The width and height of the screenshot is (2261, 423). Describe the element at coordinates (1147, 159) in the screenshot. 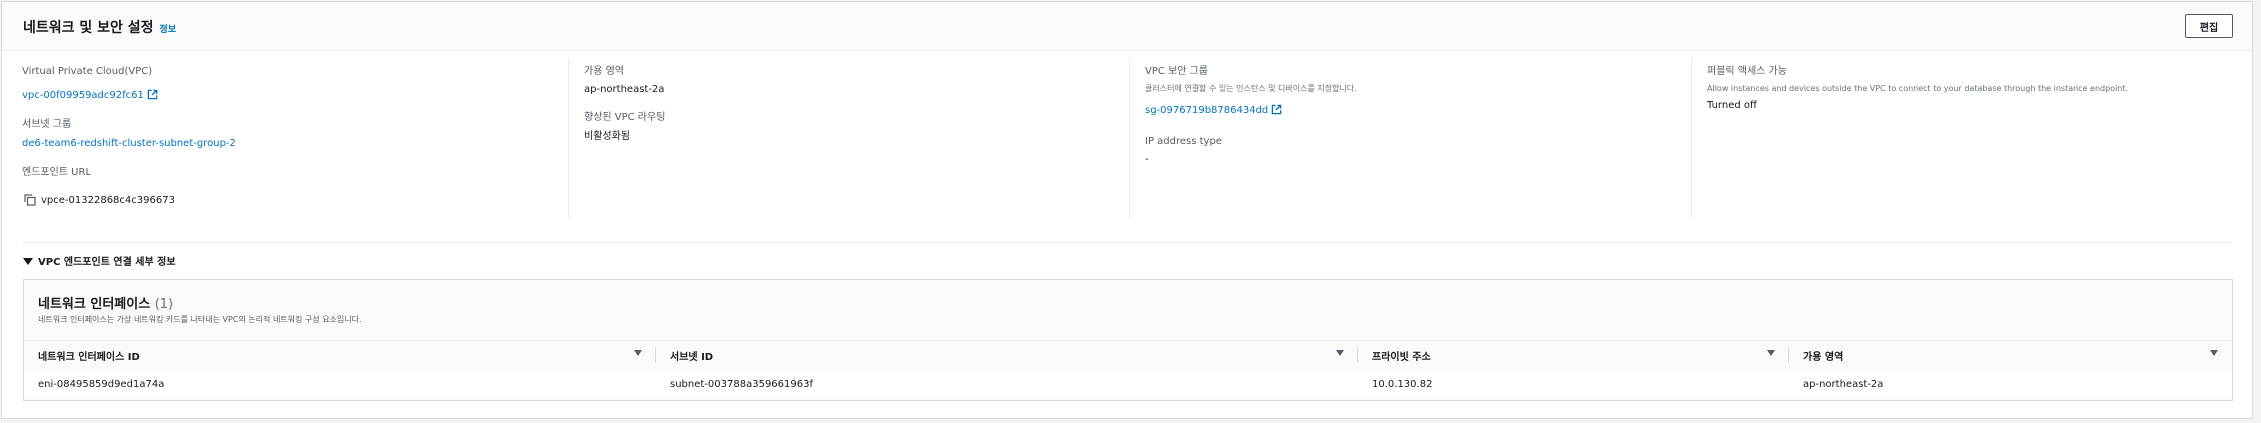

I see `ip-type-value: -` at that location.